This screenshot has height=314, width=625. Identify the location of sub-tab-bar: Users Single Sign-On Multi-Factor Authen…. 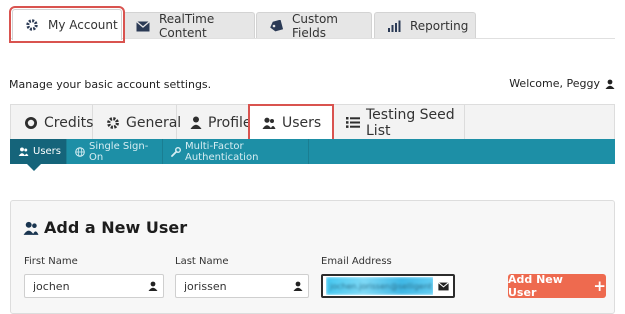
(312, 151).